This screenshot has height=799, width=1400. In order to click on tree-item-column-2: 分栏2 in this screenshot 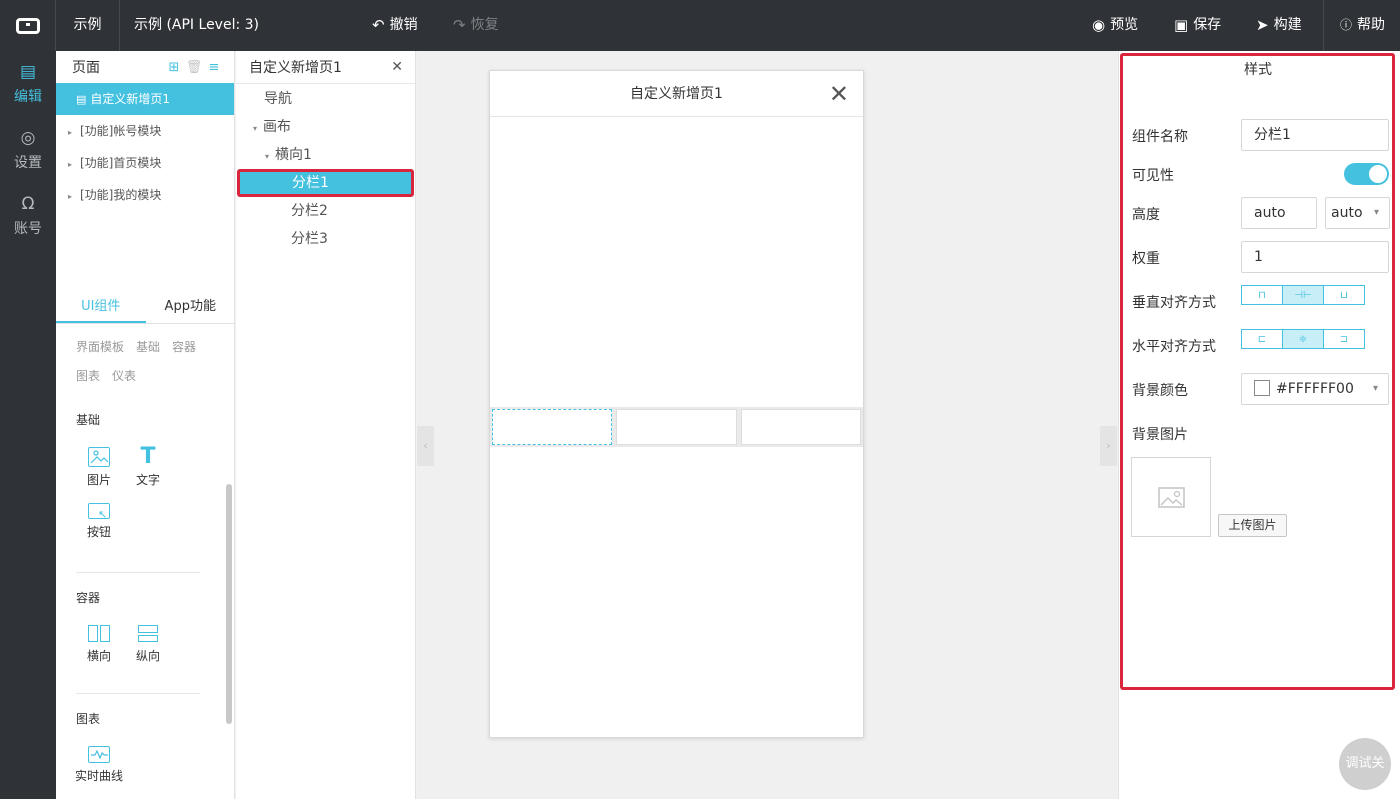, I will do `click(325, 211)`.